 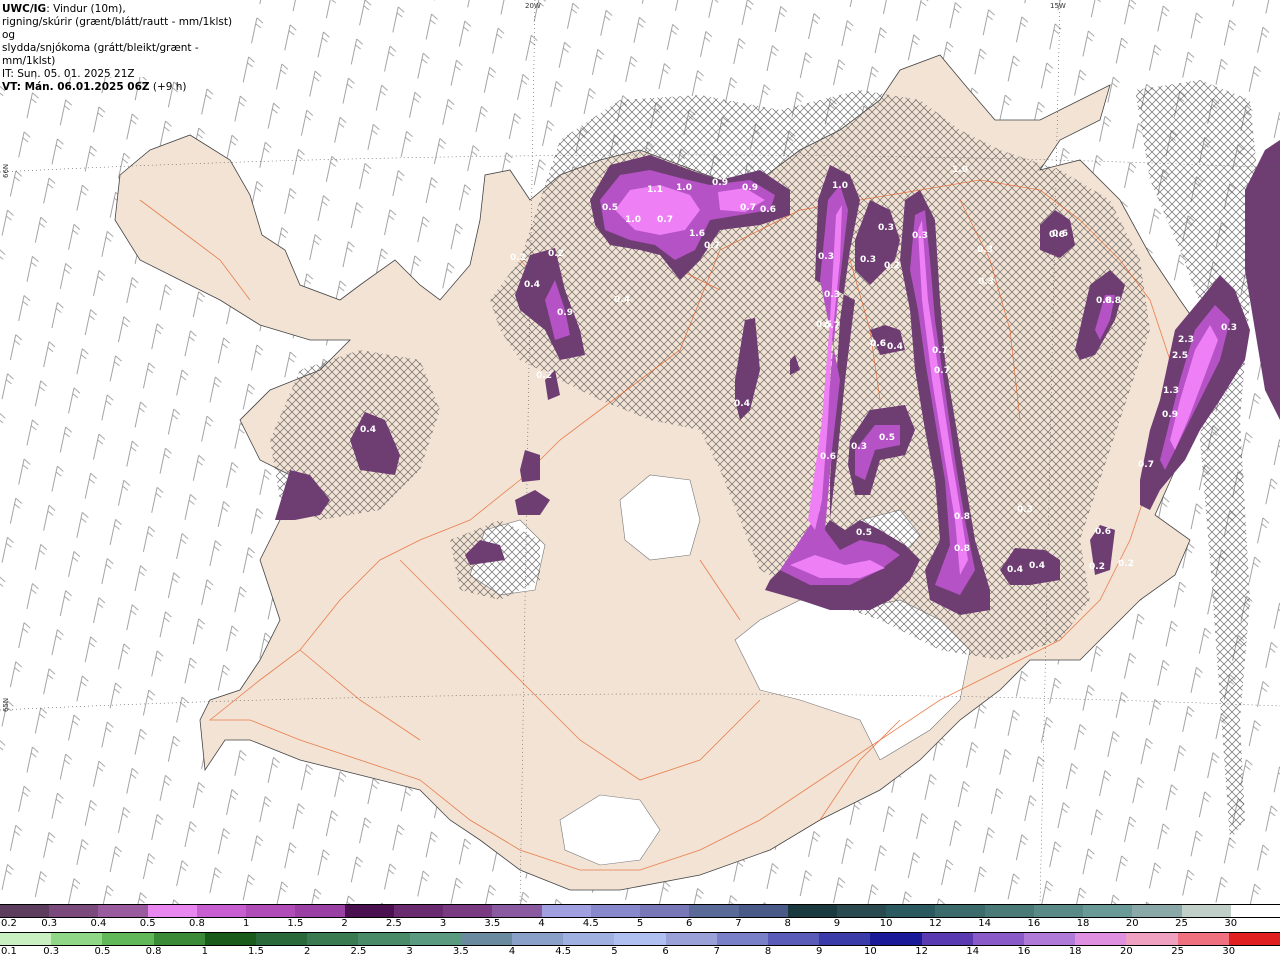 I want to click on legend-tick-label: 4.5, so click(x=563, y=951).